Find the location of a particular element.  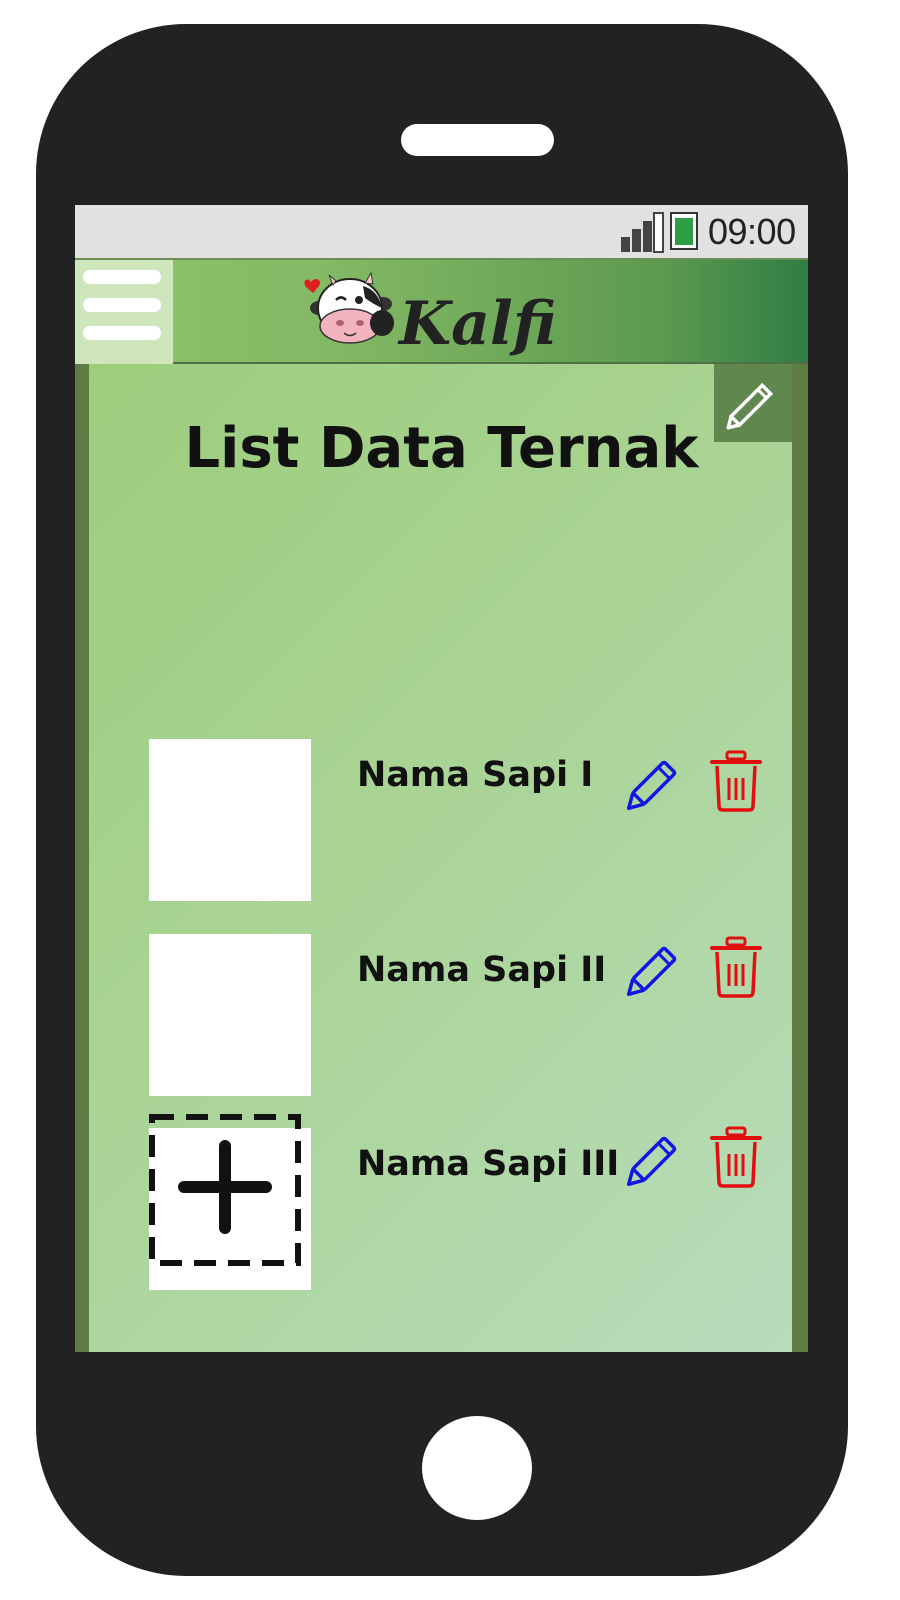

signal-icon is located at coordinates (642, 232).